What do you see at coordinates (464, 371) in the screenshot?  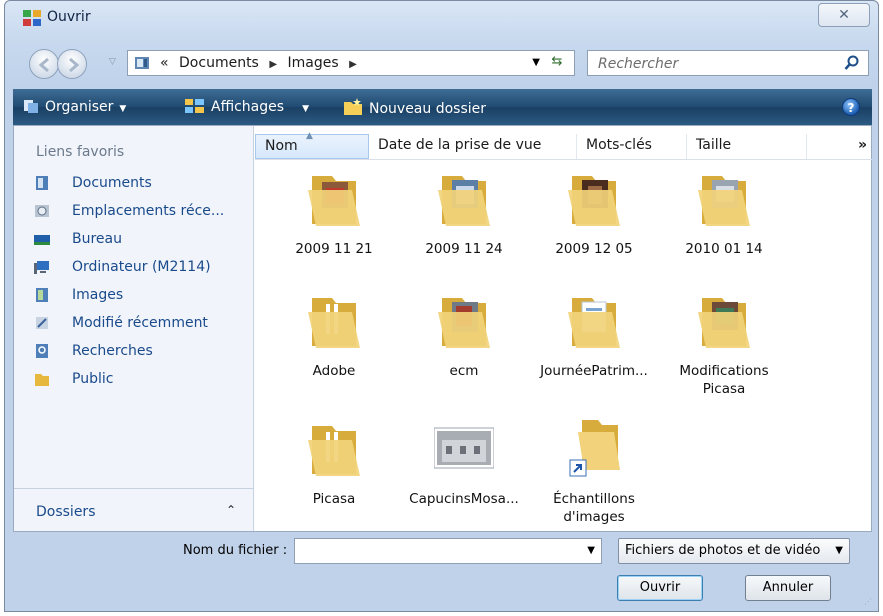 I see `file-name: ecm` at bounding box center [464, 371].